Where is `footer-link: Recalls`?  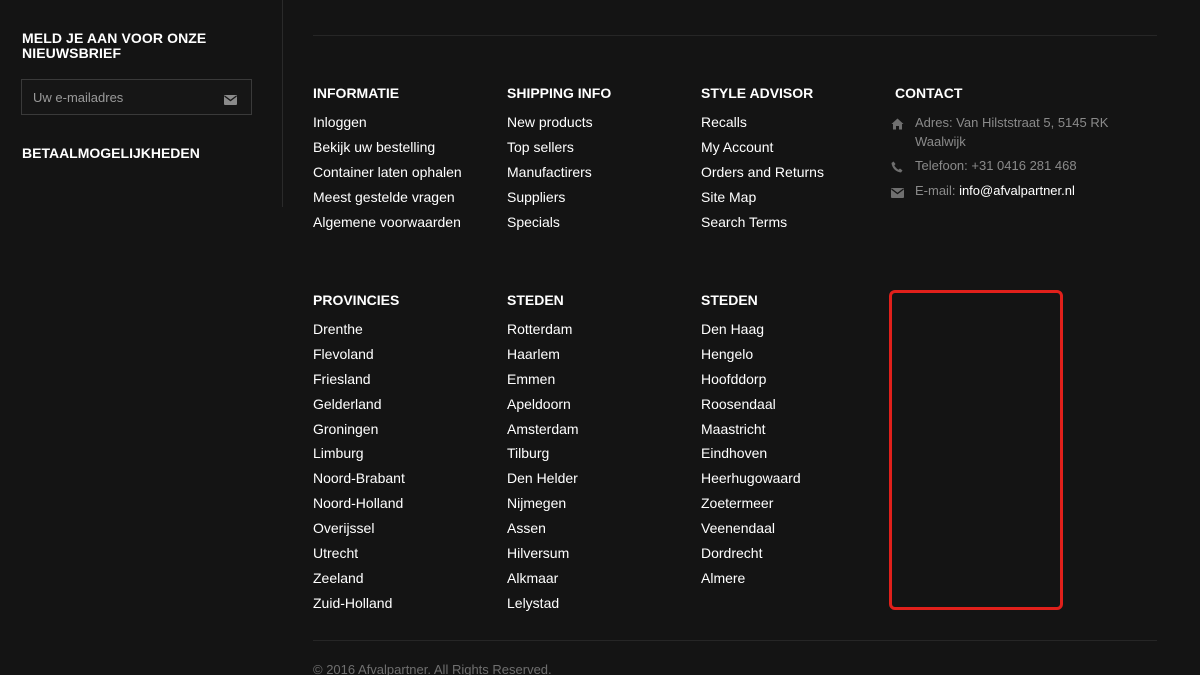
footer-link: Recalls is located at coordinates (762, 124).